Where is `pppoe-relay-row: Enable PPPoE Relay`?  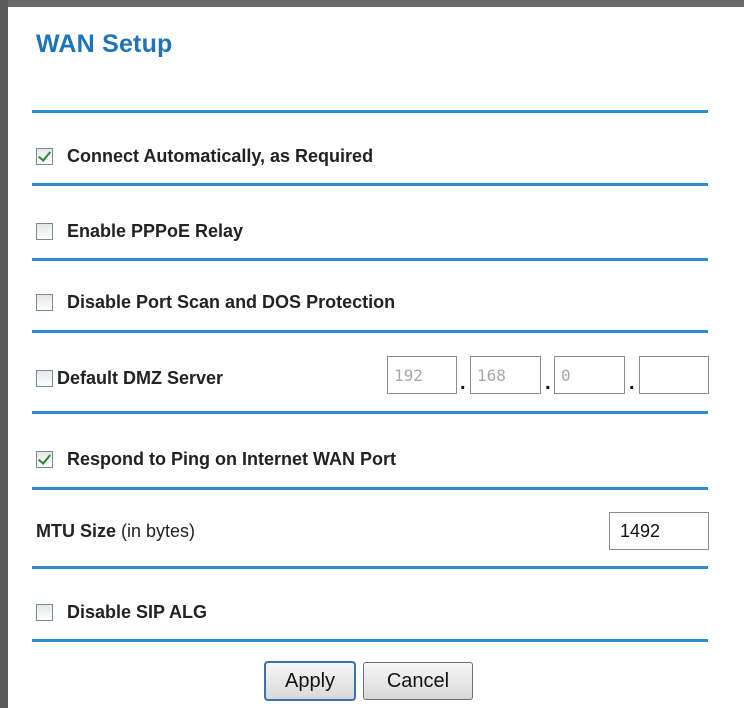
pppoe-relay-row: Enable PPPoE Relay is located at coordinates (139, 231).